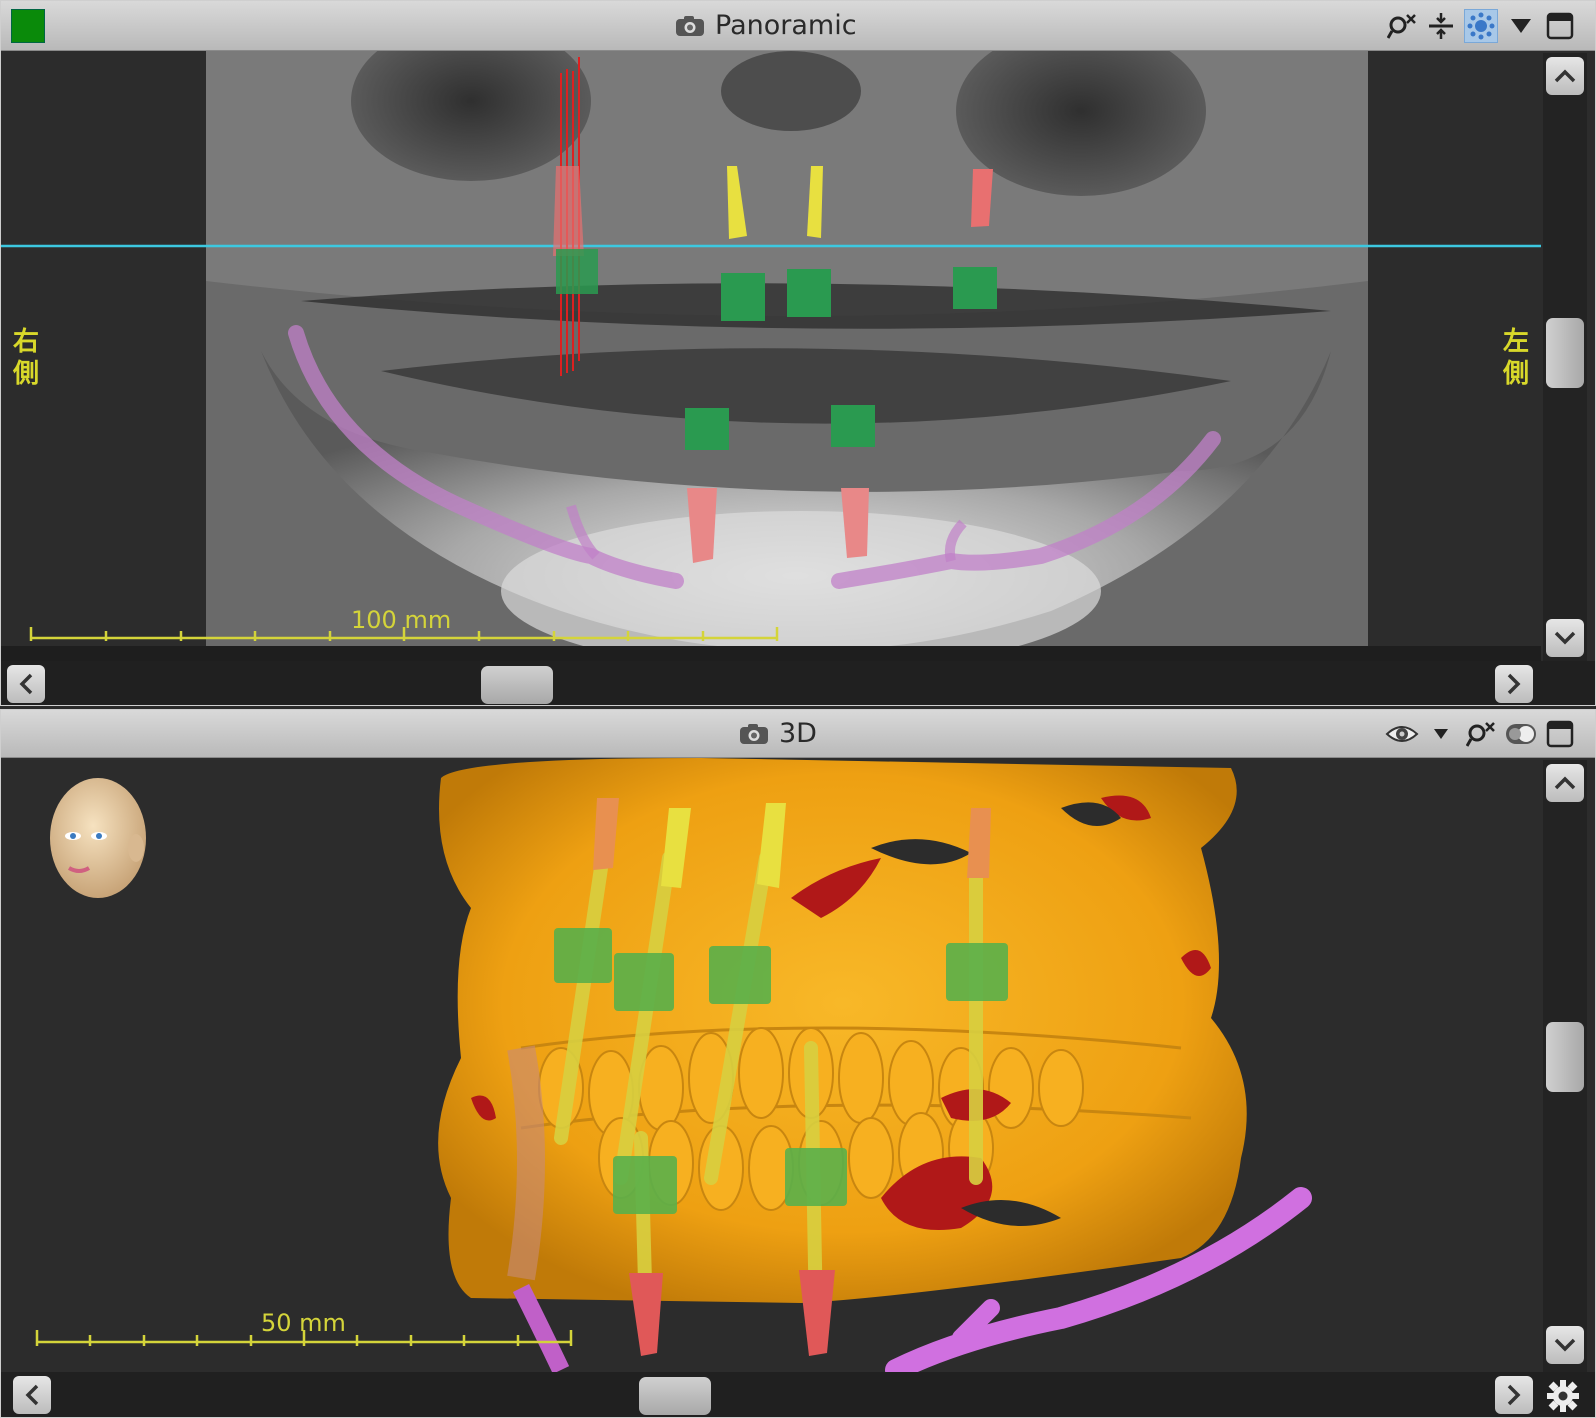  I want to click on 3d-titlebar: 3D, so click(798, 734).